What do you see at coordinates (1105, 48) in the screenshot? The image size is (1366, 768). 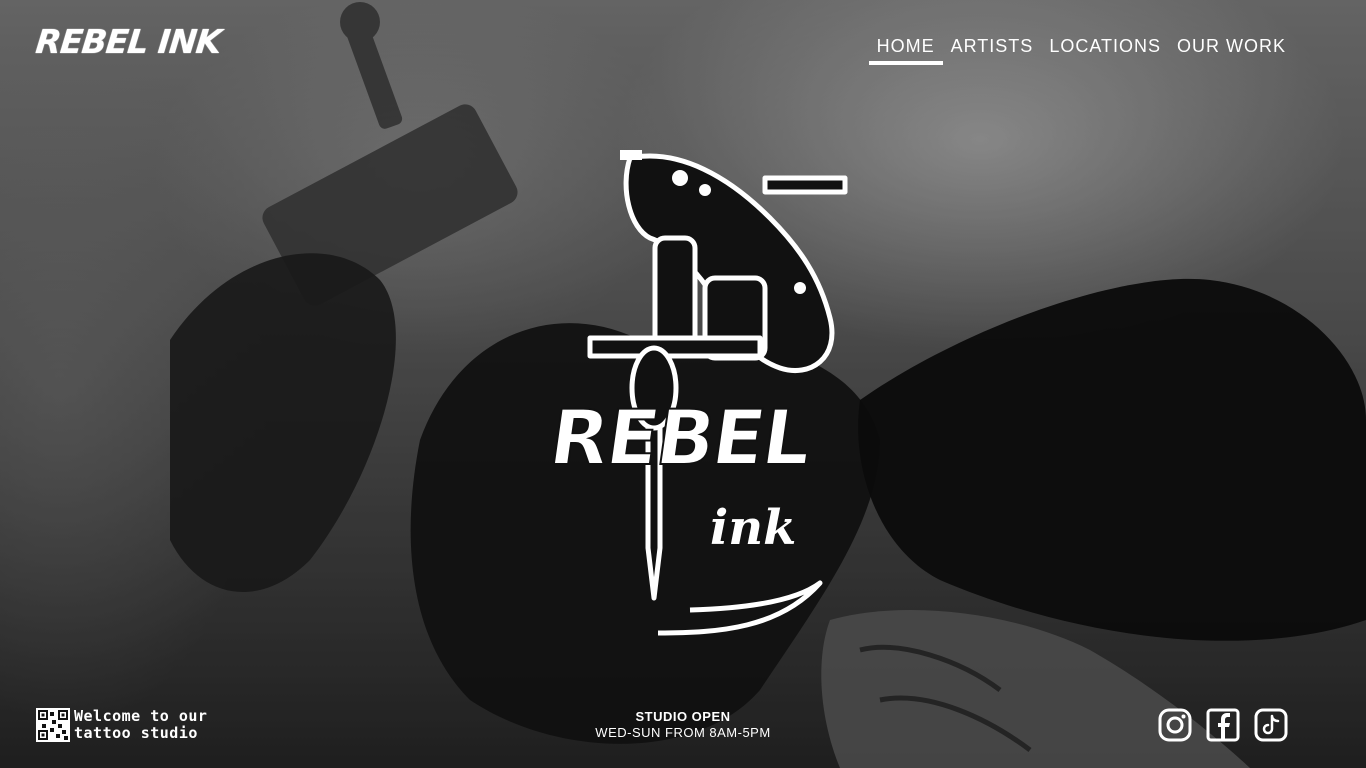 I see `nav-item-locations: LOCATIONS` at bounding box center [1105, 48].